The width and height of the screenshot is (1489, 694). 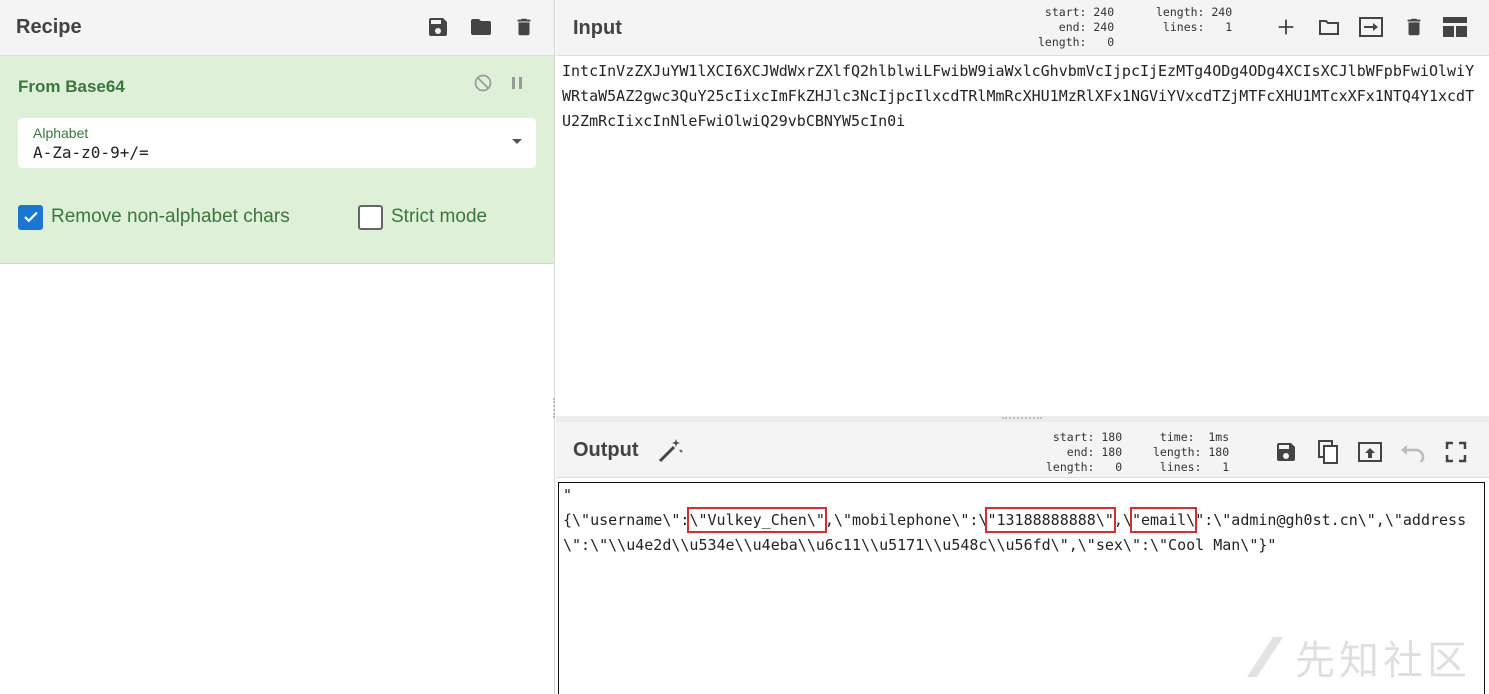 I want to click on grip-dots, so click(x=1022, y=418).